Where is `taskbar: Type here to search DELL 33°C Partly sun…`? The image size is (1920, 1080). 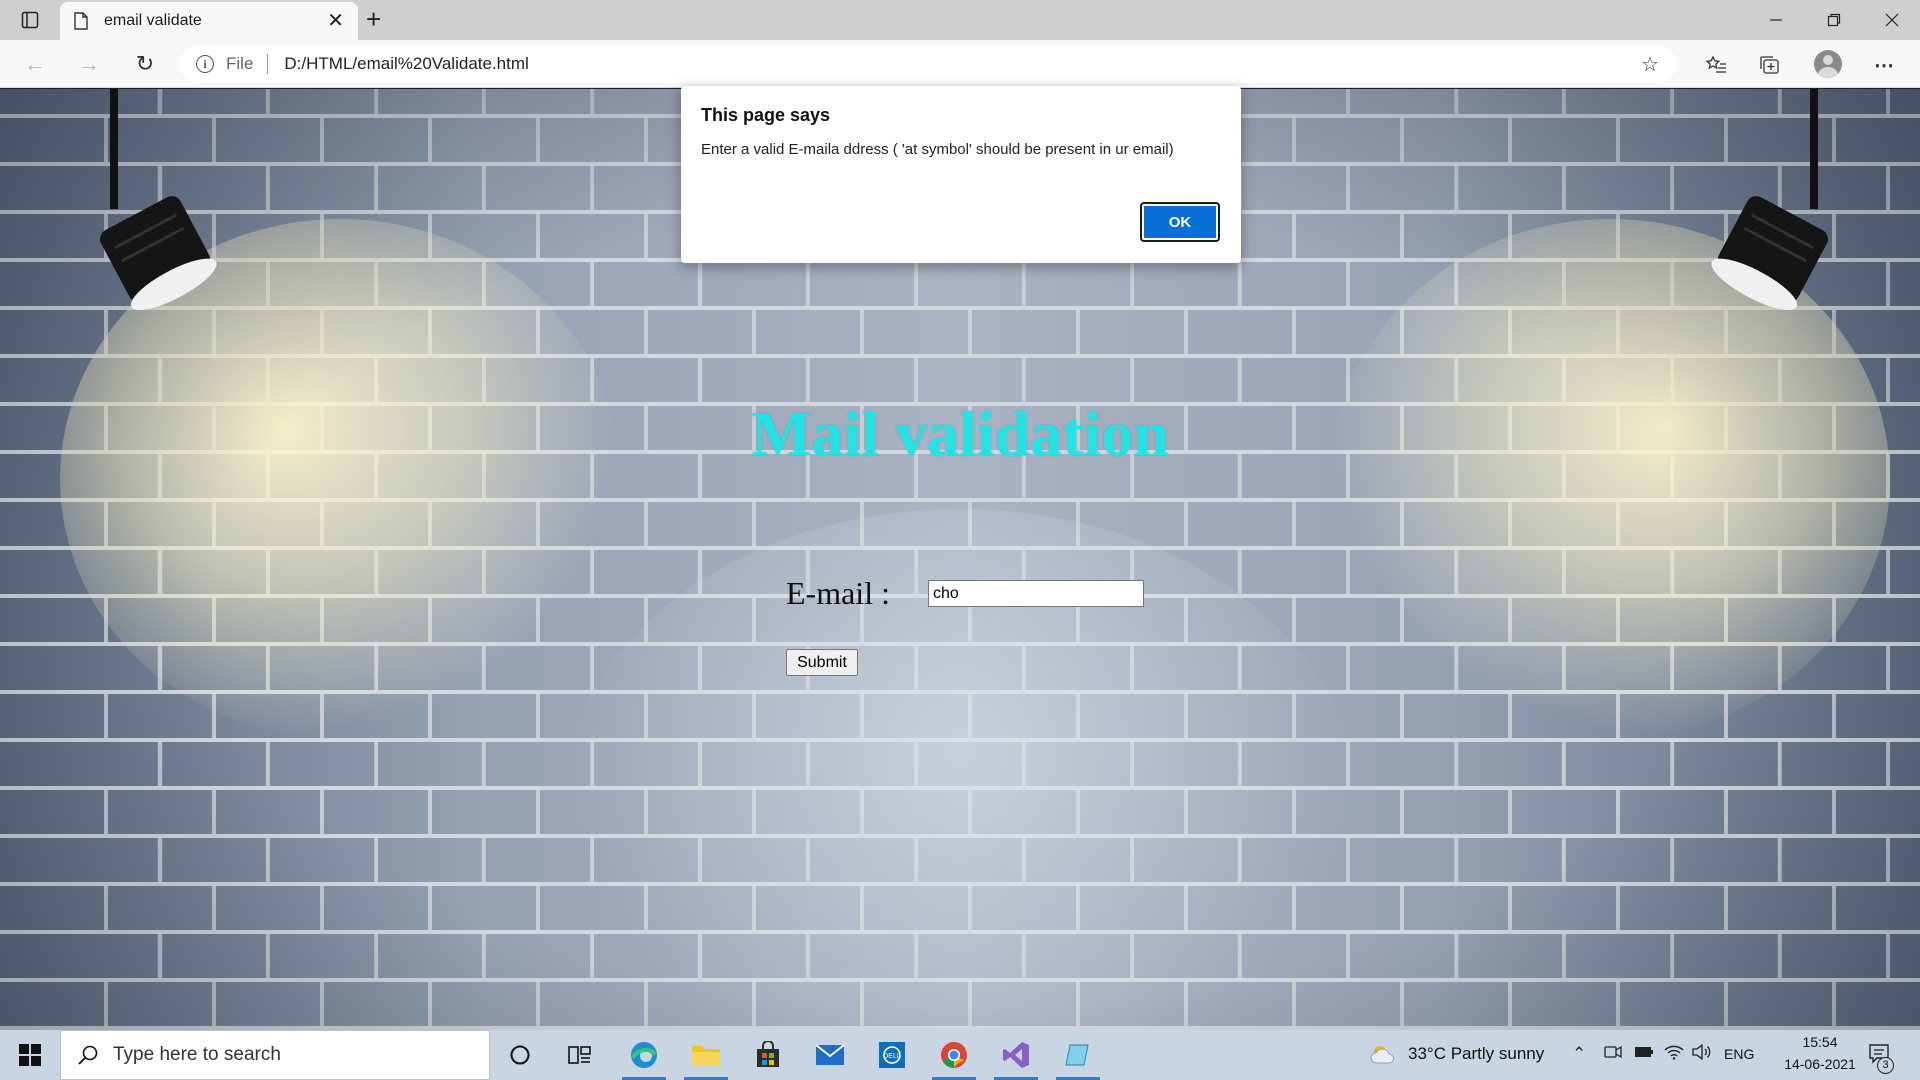 taskbar: Type here to search DELL 33°C Partly sun… is located at coordinates (960, 1055).